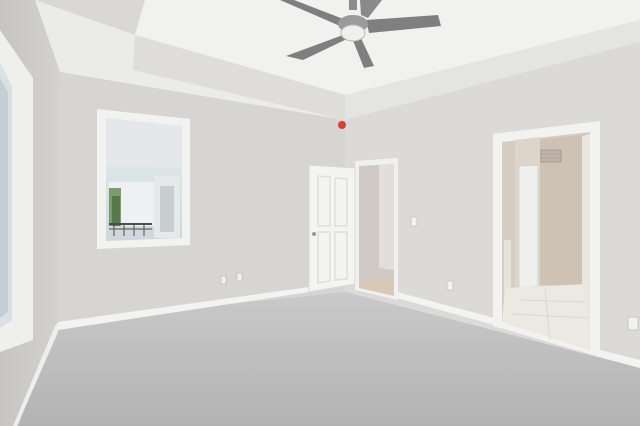 This screenshot has height=426, width=640. I want to click on door-knob, so click(314, 234).